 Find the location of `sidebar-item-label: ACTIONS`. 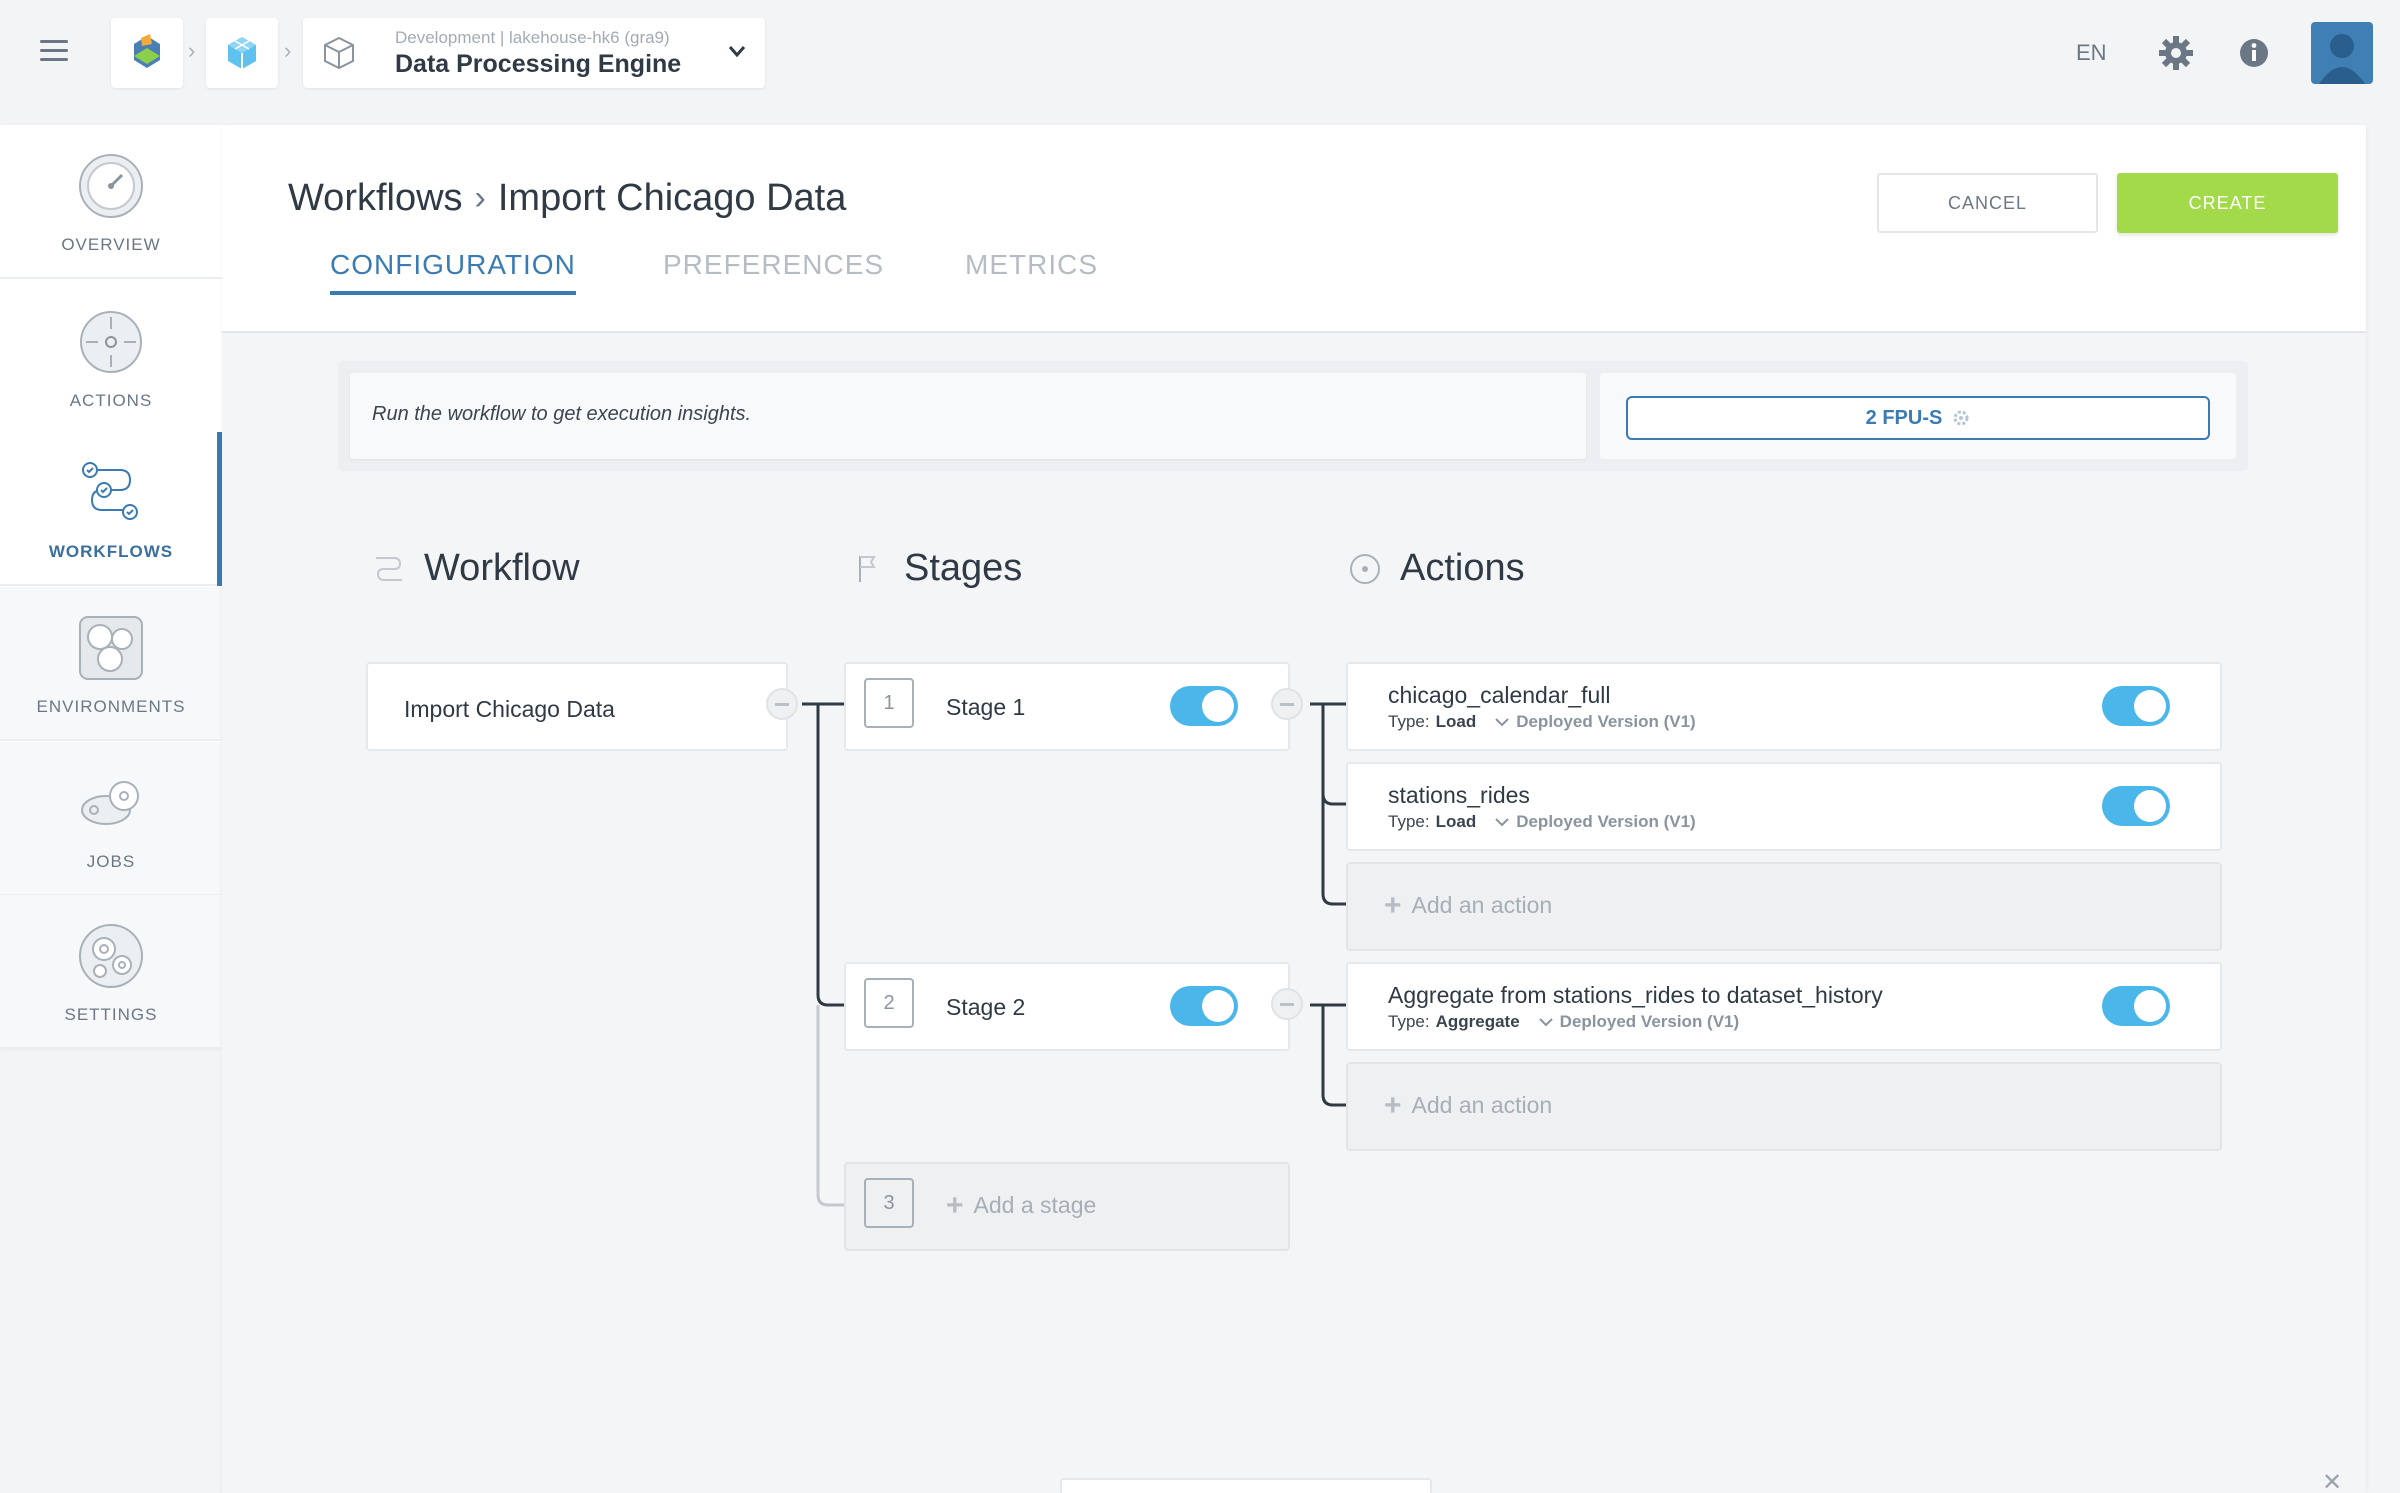

sidebar-item-label: ACTIONS is located at coordinates (111, 400).